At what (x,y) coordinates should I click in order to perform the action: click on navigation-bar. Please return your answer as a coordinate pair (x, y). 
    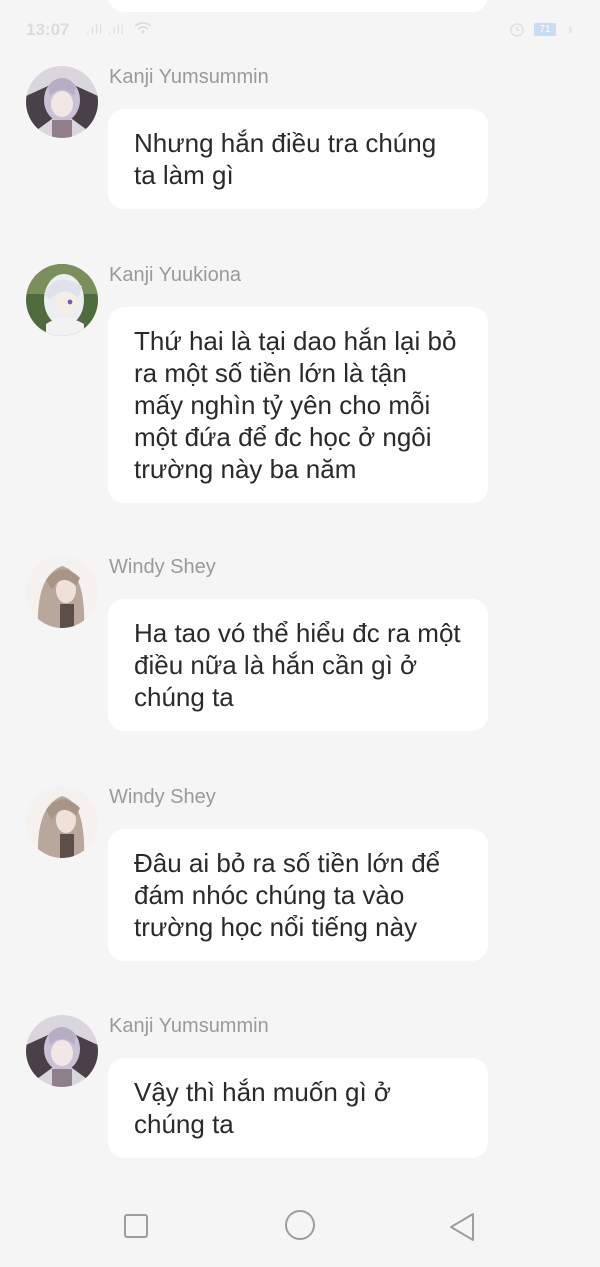
    Looking at the image, I should click on (300, 1228).